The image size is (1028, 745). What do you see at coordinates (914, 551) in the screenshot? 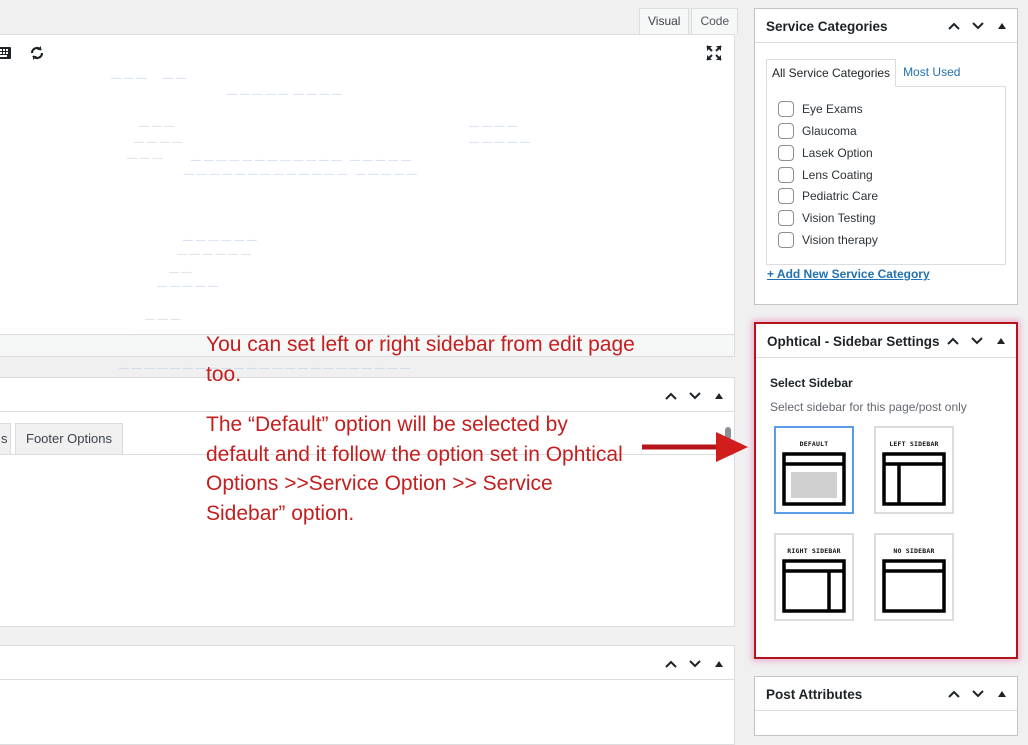
I see `layout-label: NO SIDEBAR` at bounding box center [914, 551].